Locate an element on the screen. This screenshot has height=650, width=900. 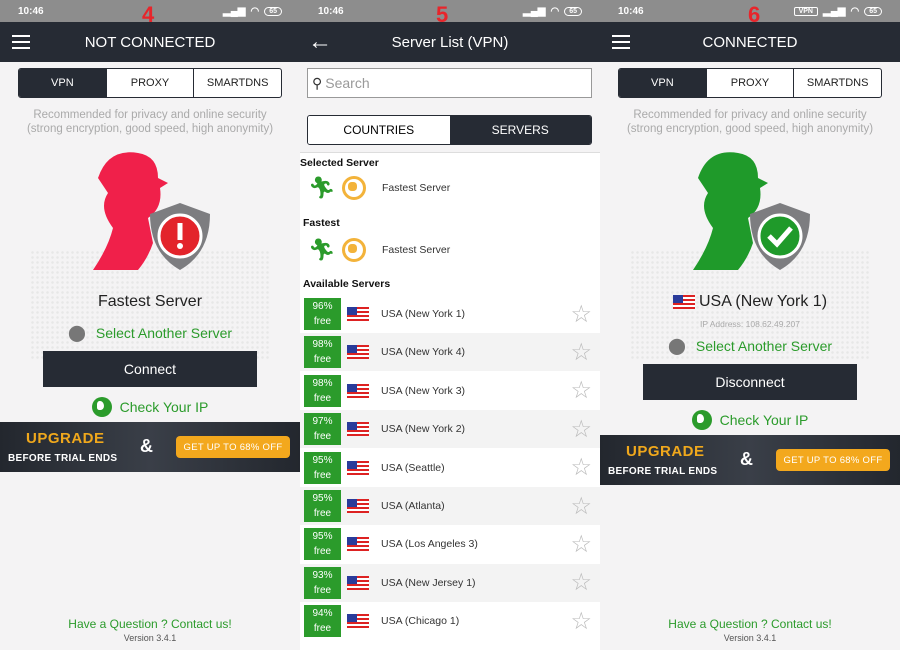
search-icon: ⚲ is located at coordinates (317, 82).